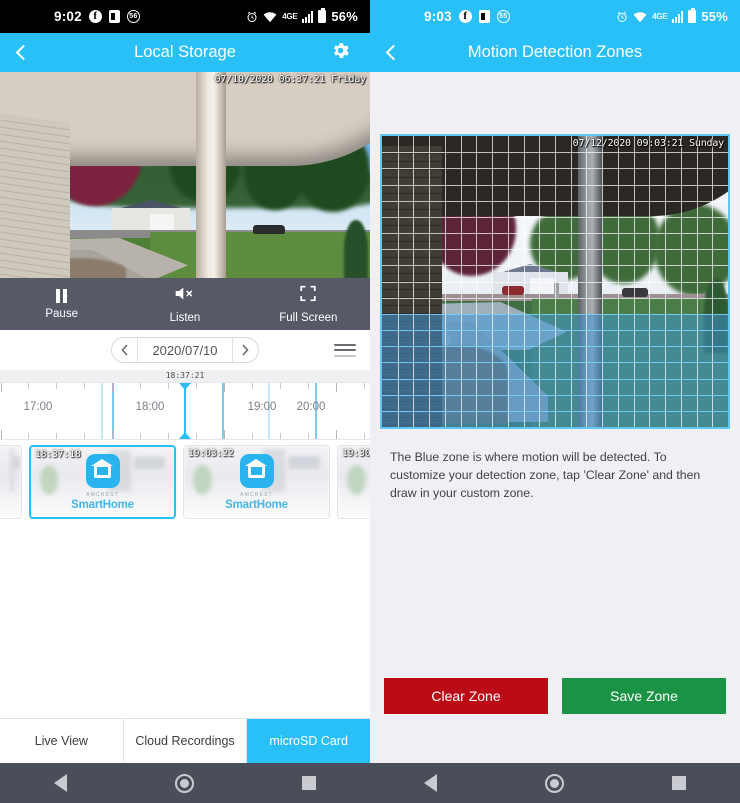 Image resolution: width=740 pixels, height=803 pixels. I want to click on timeline-cursor-header: 18:37:21, so click(185, 376).